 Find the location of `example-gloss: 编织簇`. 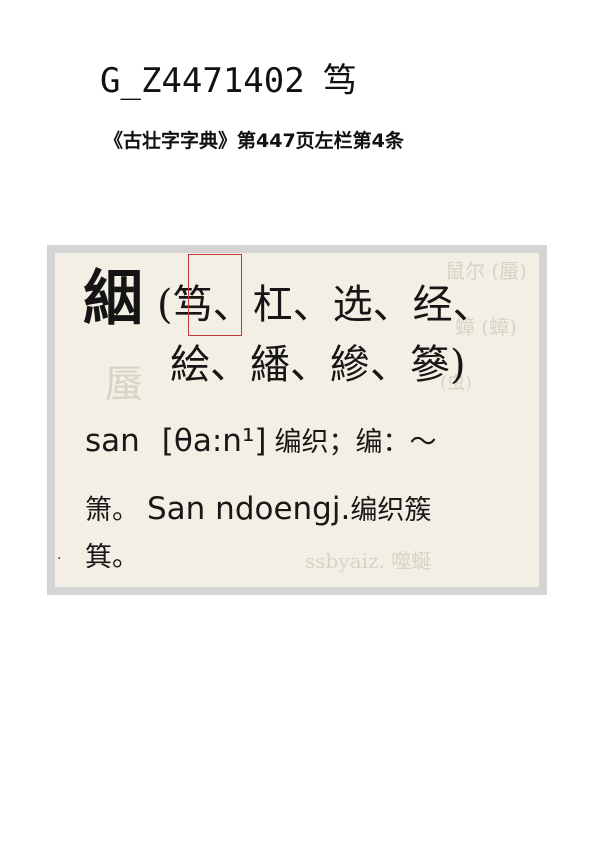

example-gloss: 编织簇 is located at coordinates (391, 510).